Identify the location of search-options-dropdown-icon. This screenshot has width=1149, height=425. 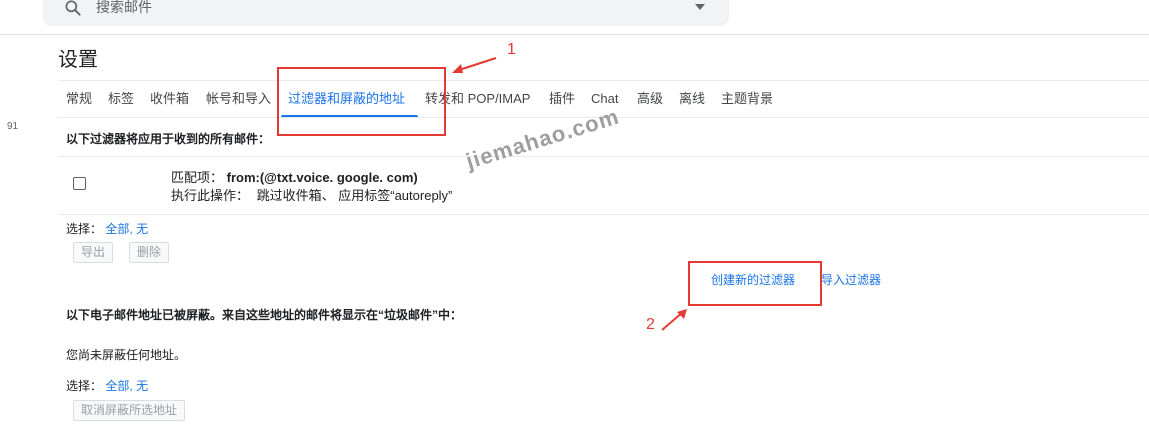
(700, 7).